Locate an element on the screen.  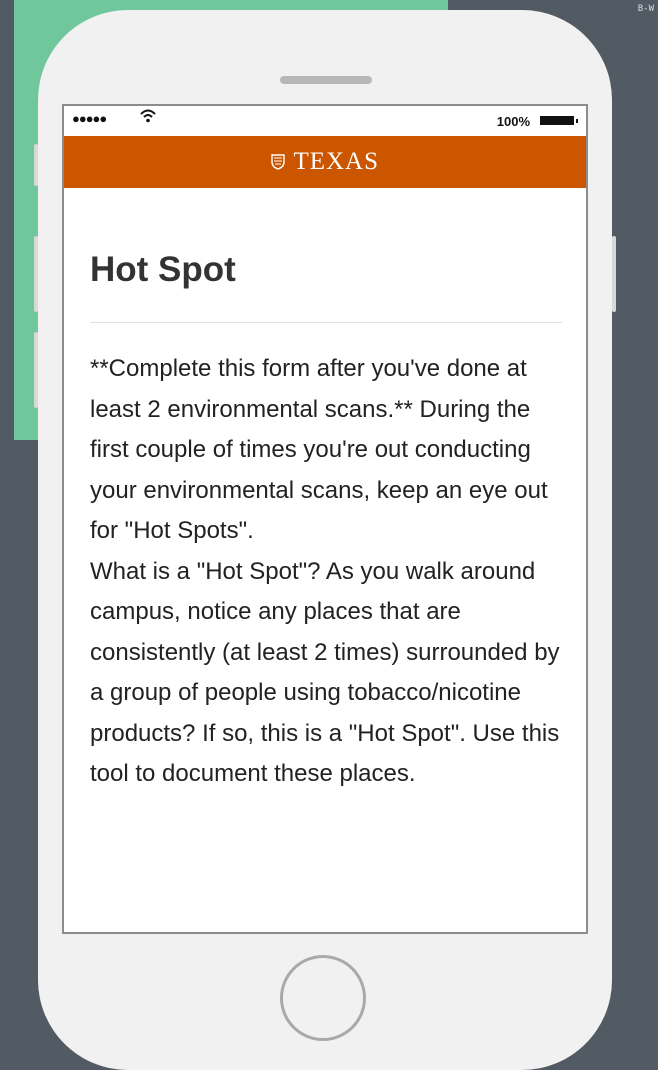
app-header: TEXAS is located at coordinates (325, 162).